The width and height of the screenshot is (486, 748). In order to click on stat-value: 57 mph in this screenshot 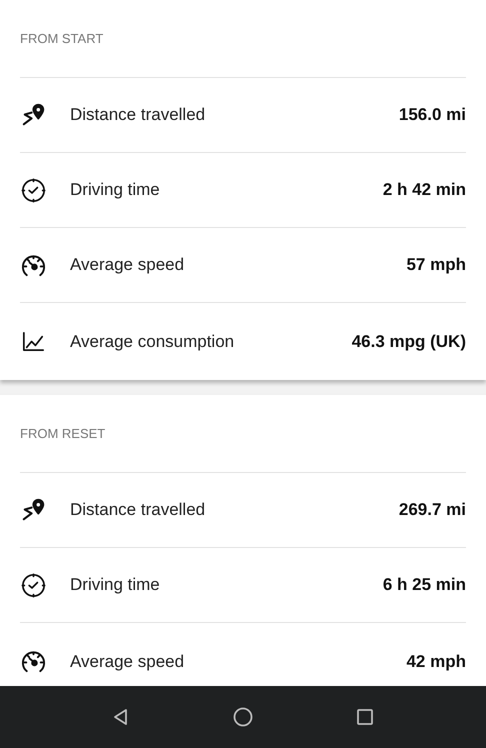, I will do `click(436, 265)`.